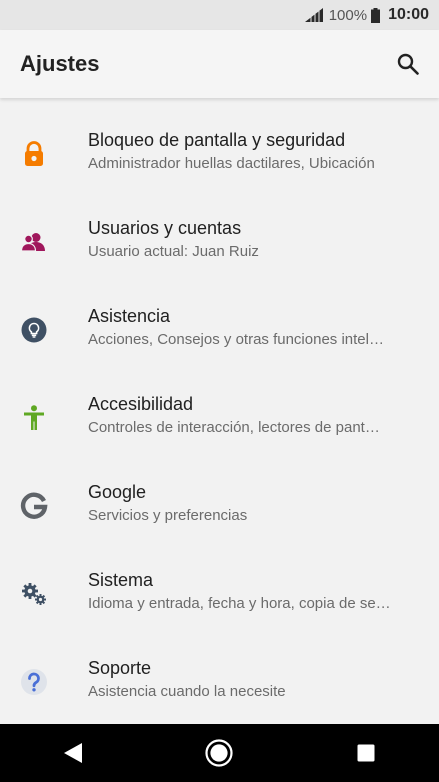 The image size is (439, 782). What do you see at coordinates (168, 515) in the screenshot?
I see `settings-item-summary: Servicios y preferencias` at bounding box center [168, 515].